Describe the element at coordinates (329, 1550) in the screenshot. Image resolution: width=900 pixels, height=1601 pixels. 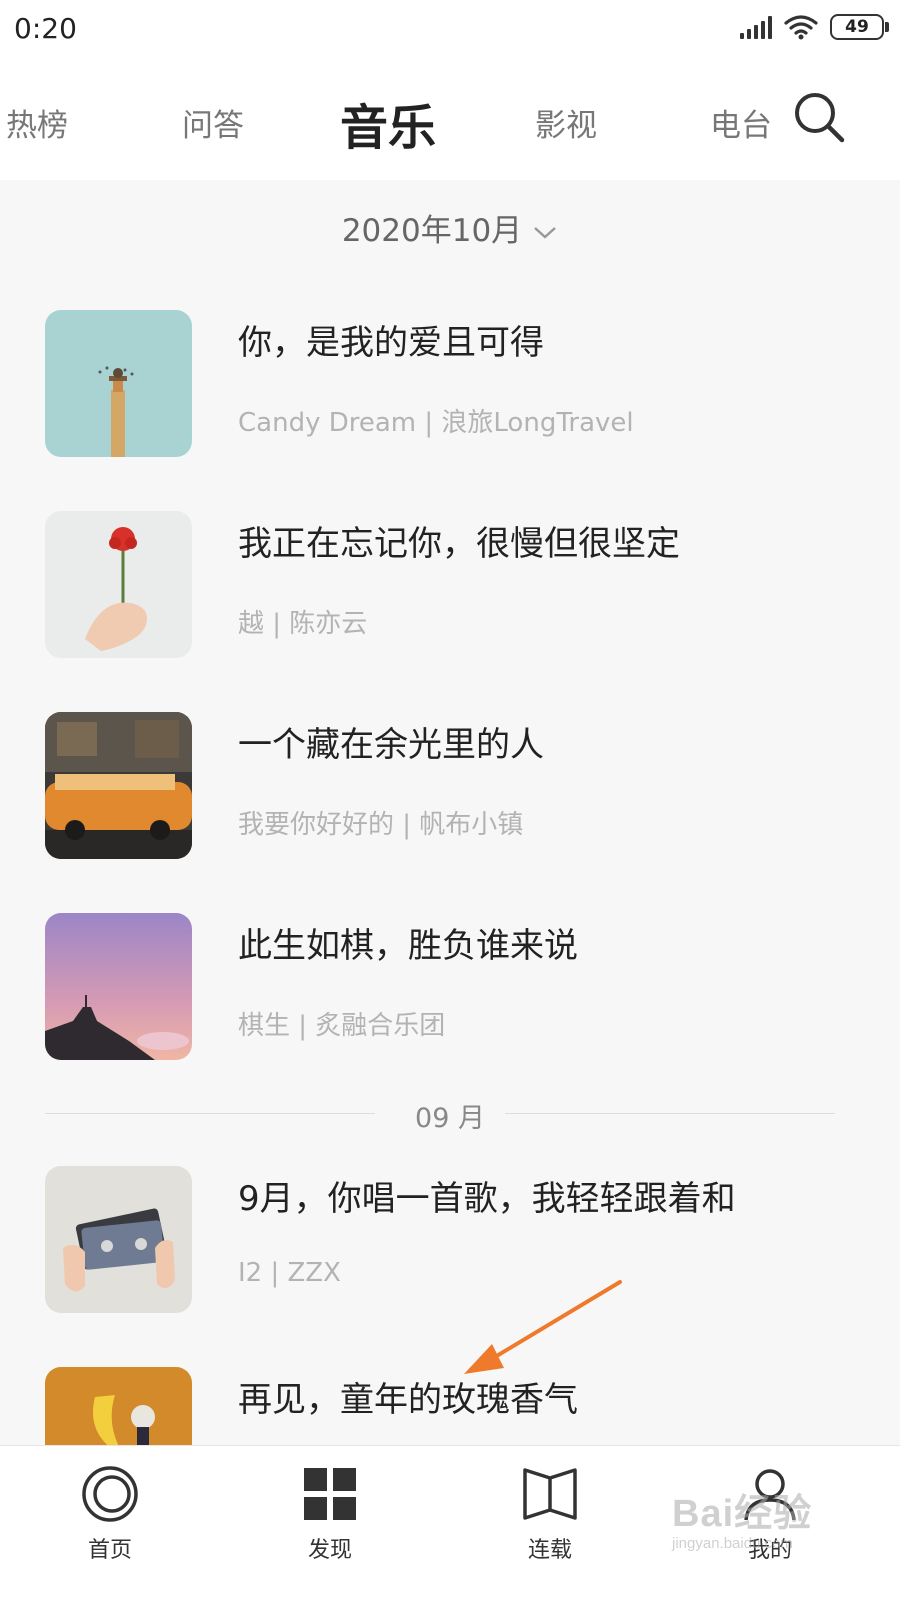
I see `nav-label: 发现` at that location.